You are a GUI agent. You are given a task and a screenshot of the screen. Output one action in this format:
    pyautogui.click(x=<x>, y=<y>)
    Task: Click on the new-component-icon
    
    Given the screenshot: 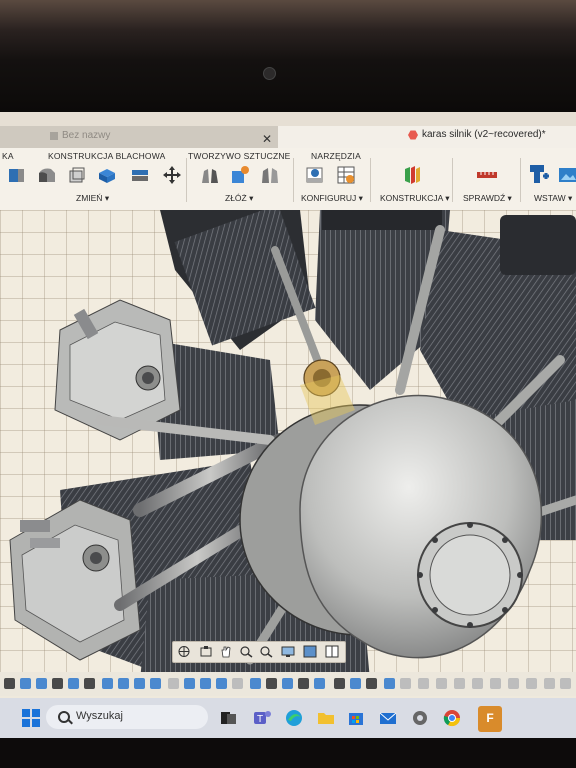 What is the action you would take?
    pyautogui.click(x=240, y=175)
    